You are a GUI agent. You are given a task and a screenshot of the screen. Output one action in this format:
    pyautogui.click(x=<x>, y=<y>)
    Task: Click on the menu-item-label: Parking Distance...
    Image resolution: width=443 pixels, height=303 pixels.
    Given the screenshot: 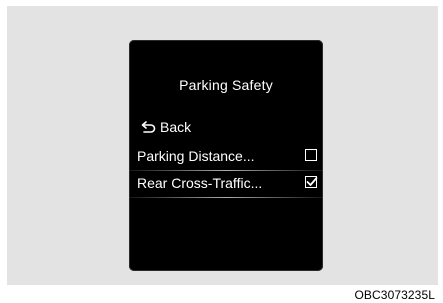 What is the action you would take?
    pyautogui.click(x=196, y=156)
    